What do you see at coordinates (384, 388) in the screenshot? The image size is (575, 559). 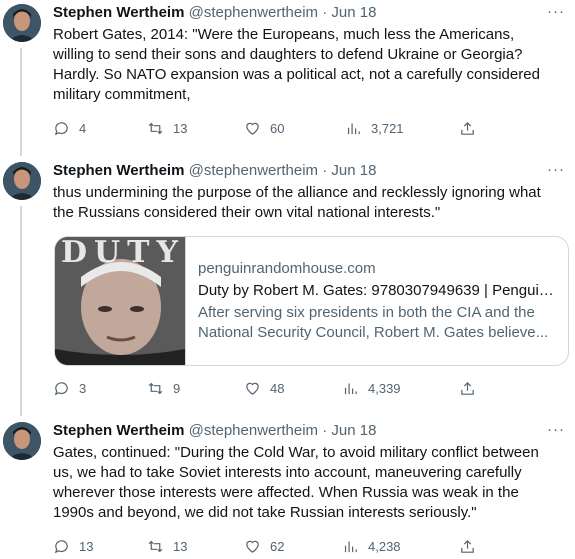 I see `views-count: 4,339` at bounding box center [384, 388].